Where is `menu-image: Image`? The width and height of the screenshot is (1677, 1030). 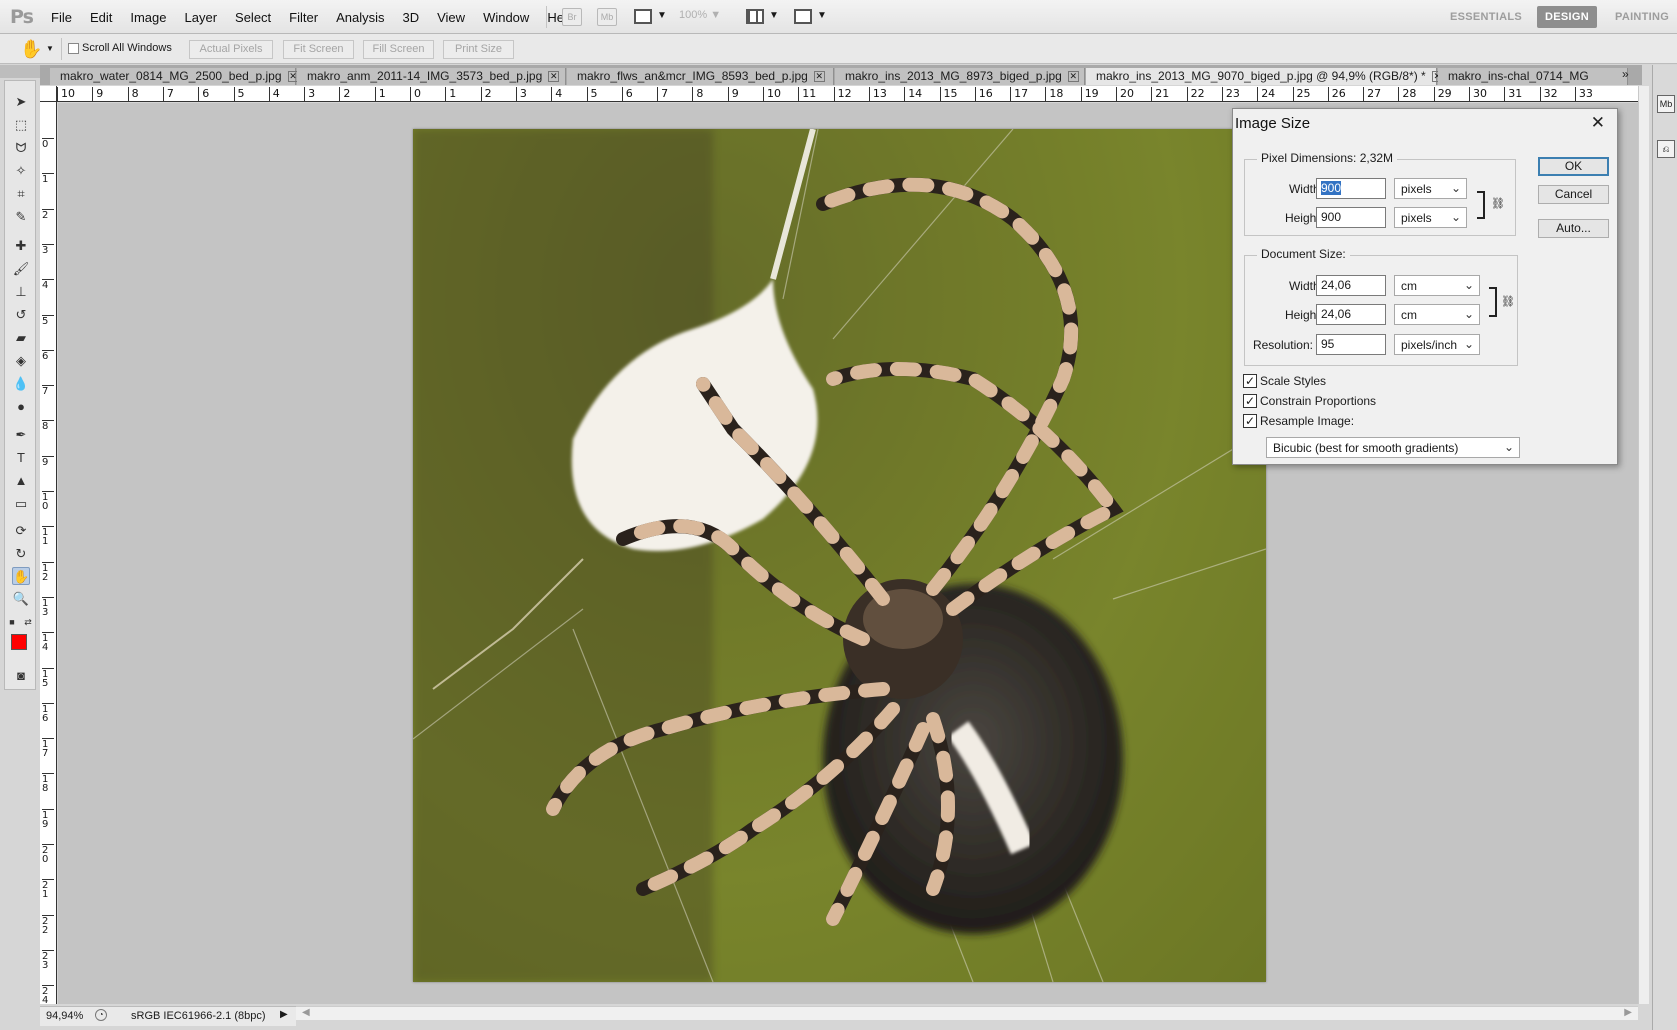
menu-image: Image is located at coordinates (148, 17).